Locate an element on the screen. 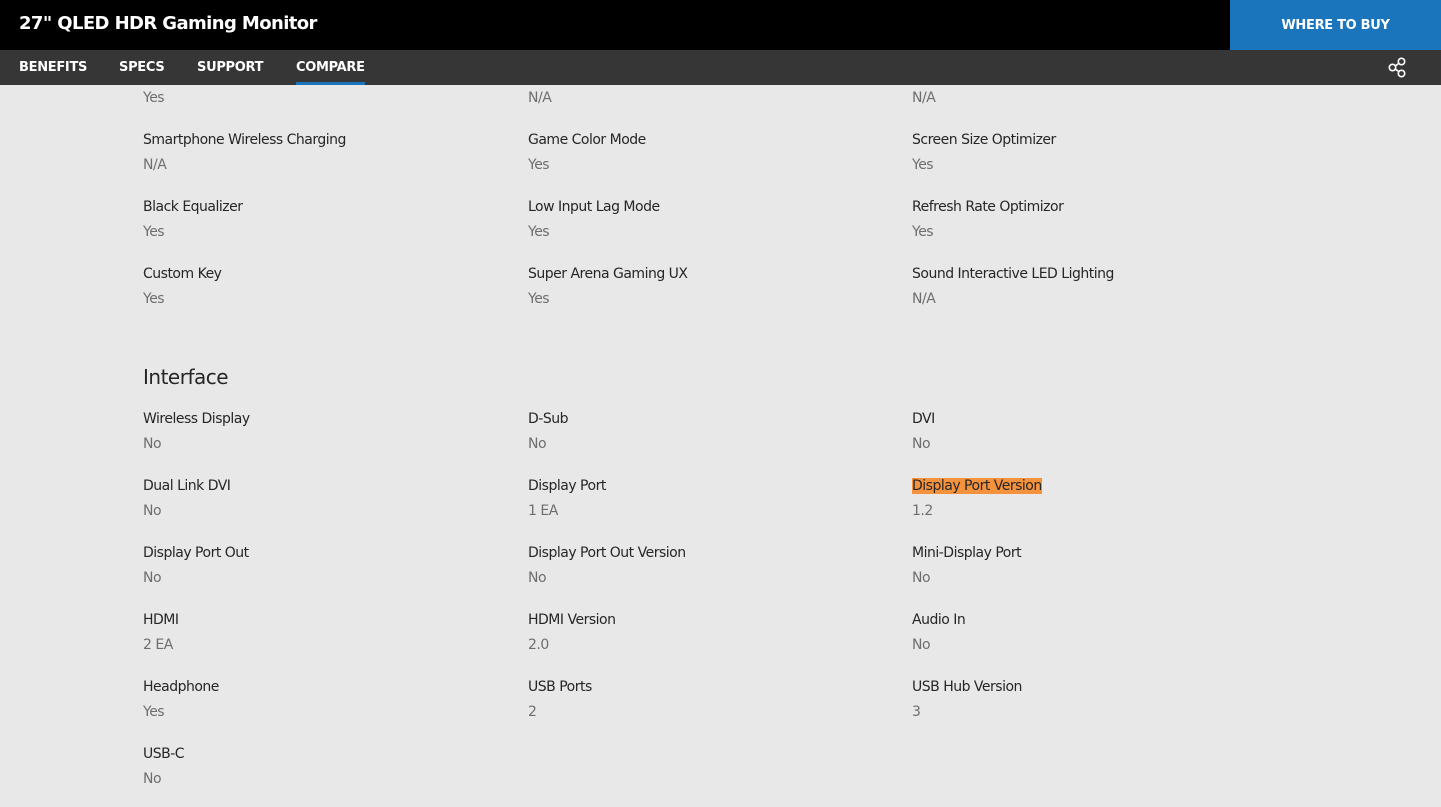 The image size is (1441, 807). top-bar: 27" QLED HDR Gaming Monitor WHERE TO BUY is located at coordinates (720, 25).